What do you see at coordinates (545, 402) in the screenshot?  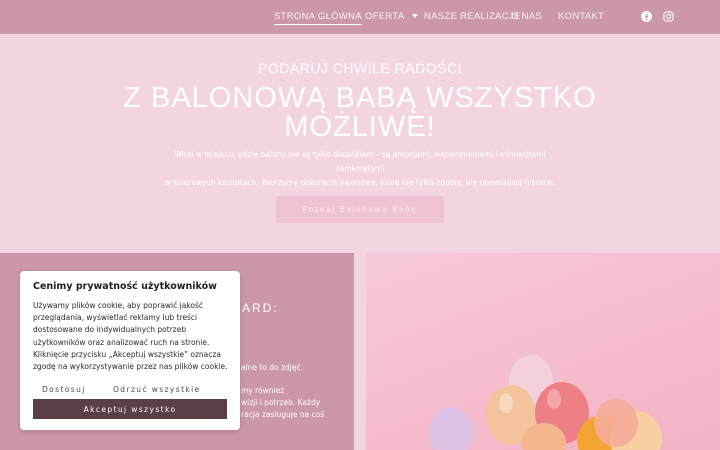 I see `balloons-illustration` at bounding box center [545, 402].